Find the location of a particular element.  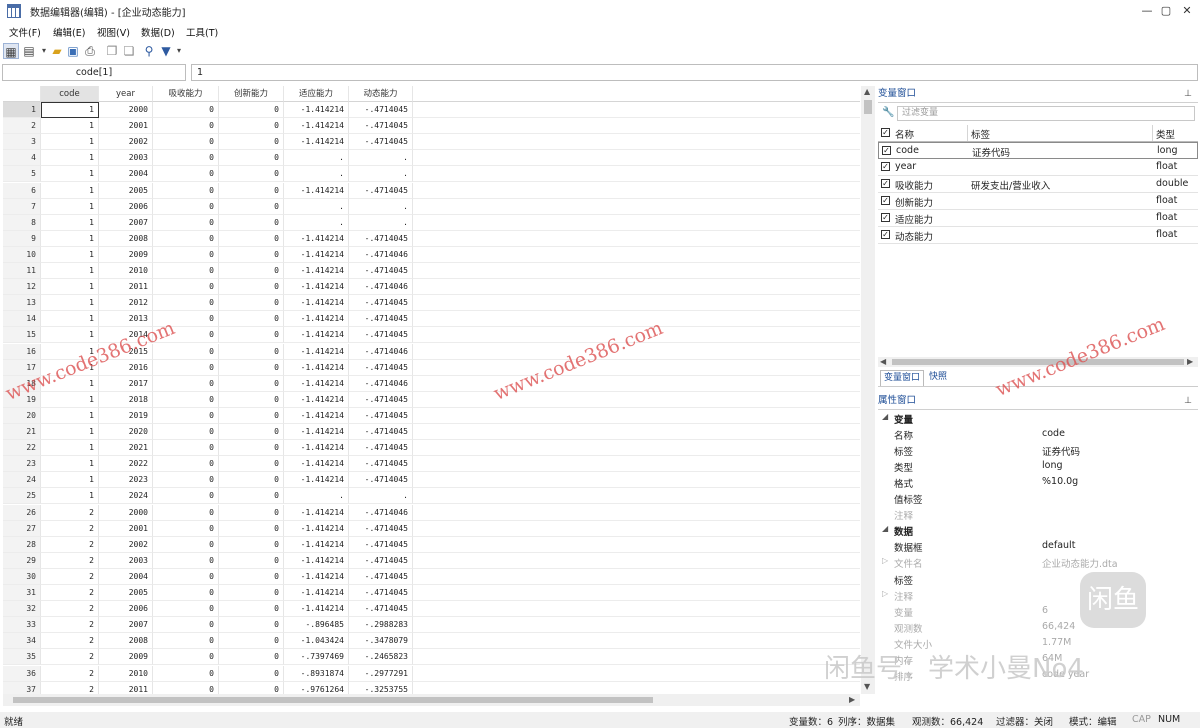

search-icon: ⚲ is located at coordinates (149, 51).